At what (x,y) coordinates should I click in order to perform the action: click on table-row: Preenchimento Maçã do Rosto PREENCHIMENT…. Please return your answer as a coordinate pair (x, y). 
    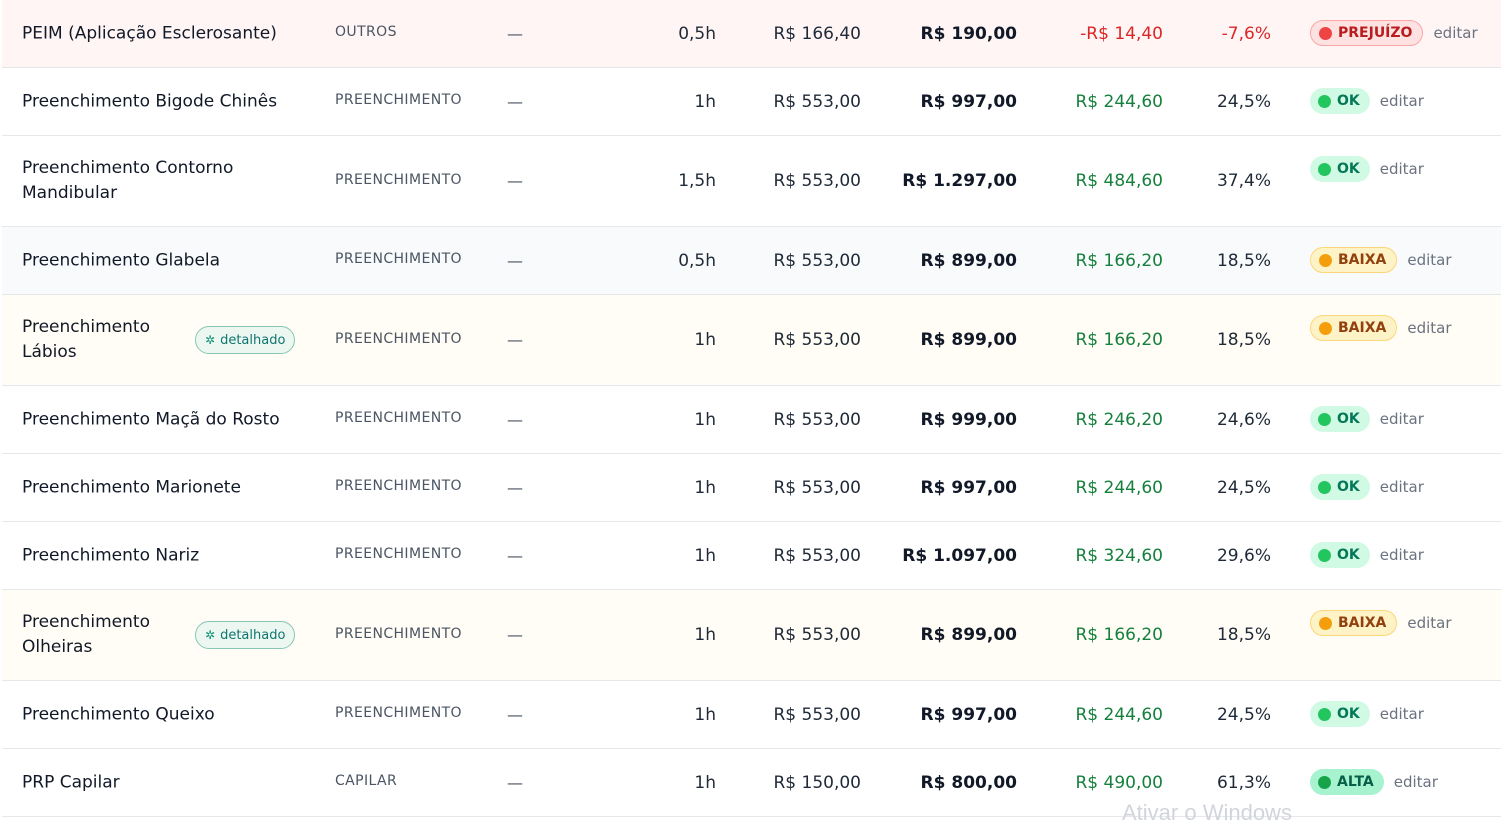
    Looking at the image, I should click on (751, 420).